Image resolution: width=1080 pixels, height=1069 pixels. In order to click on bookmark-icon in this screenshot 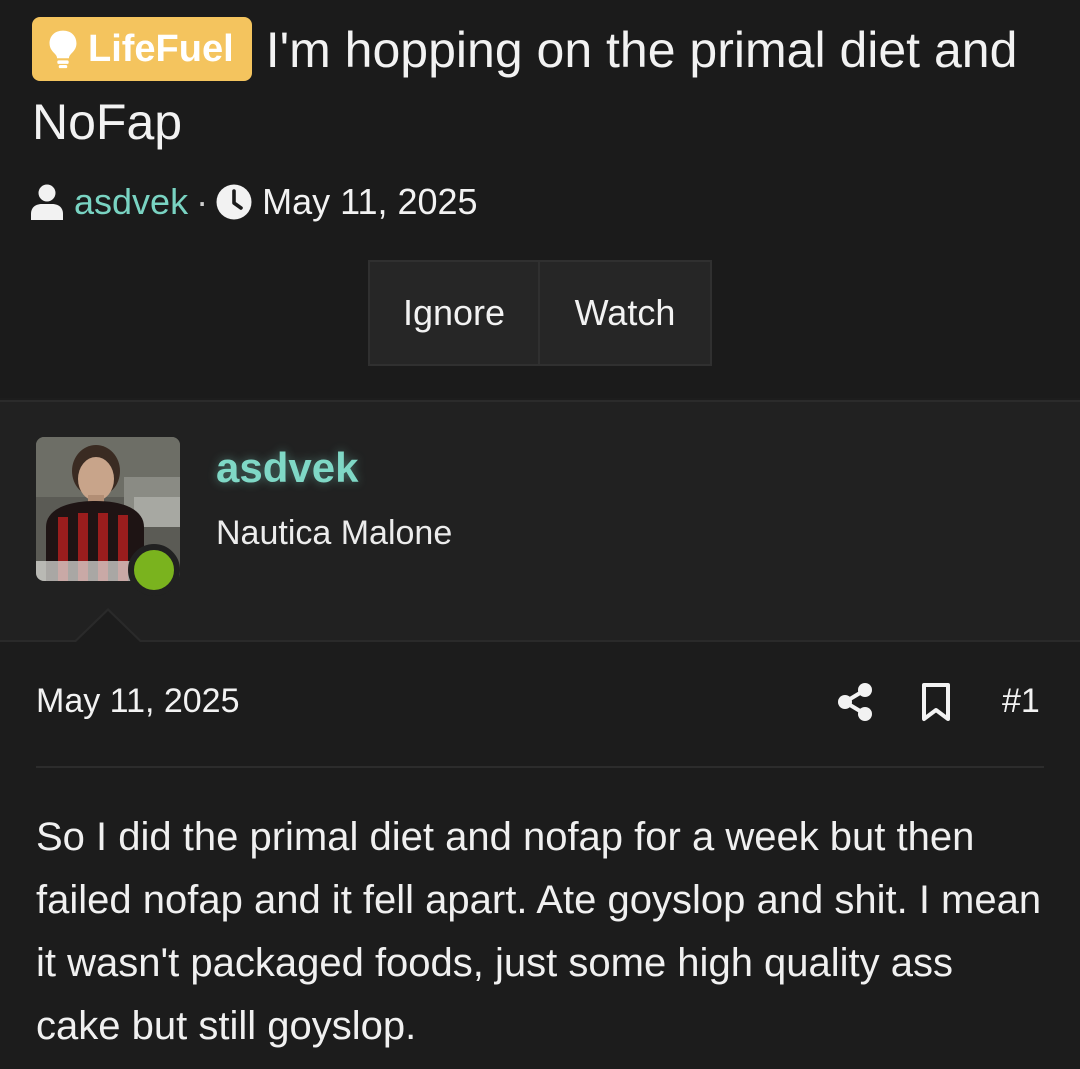, I will do `click(936, 702)`.